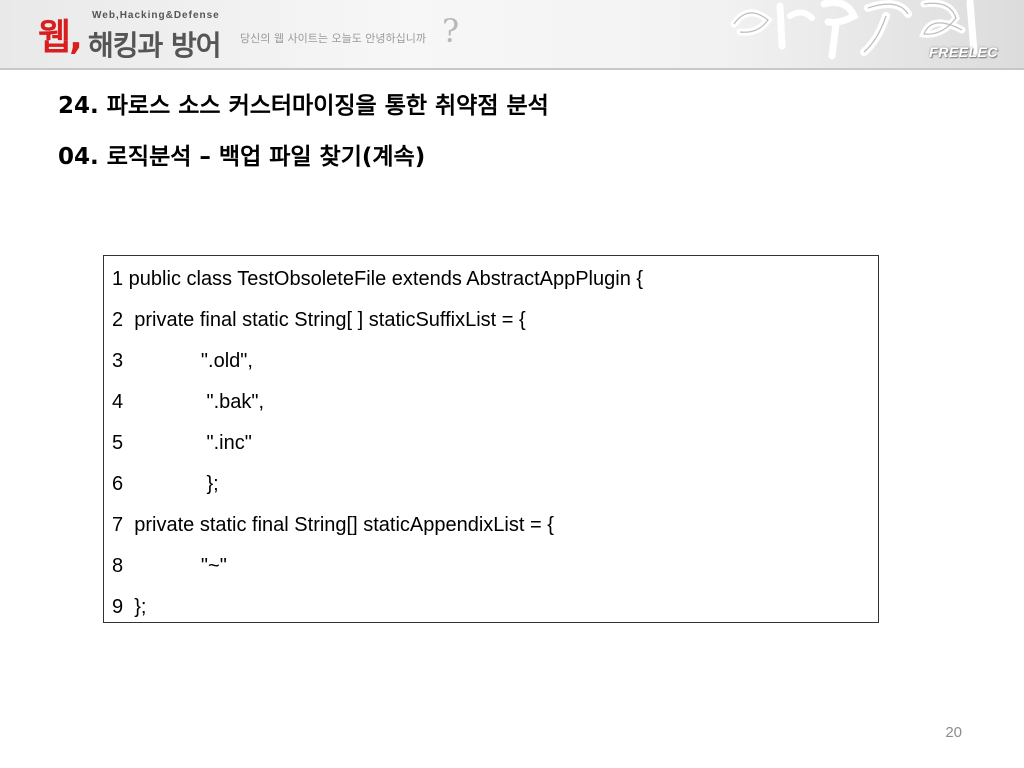  I want to click on code-line: 3 ".old",, so click(182, 361).